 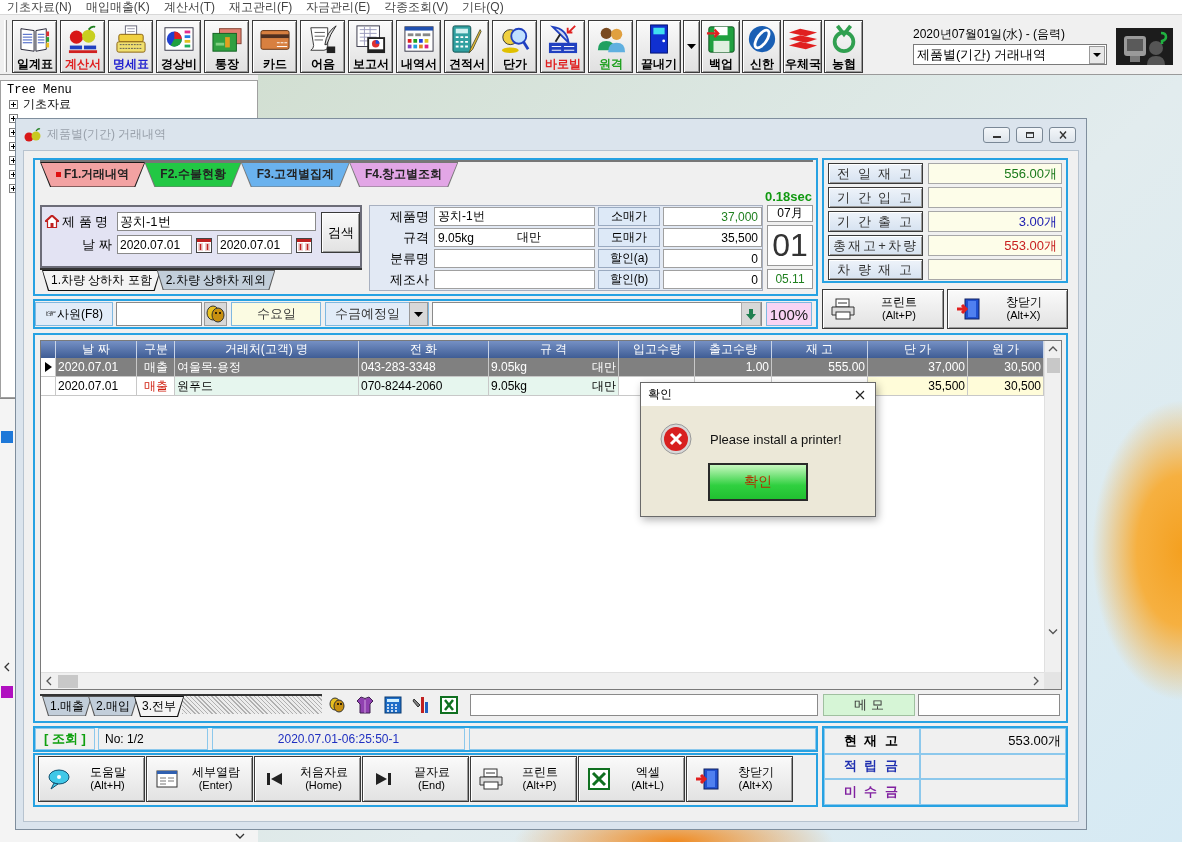 I want to click on menu-item: 계산서(T), so click(x=189, y=7).